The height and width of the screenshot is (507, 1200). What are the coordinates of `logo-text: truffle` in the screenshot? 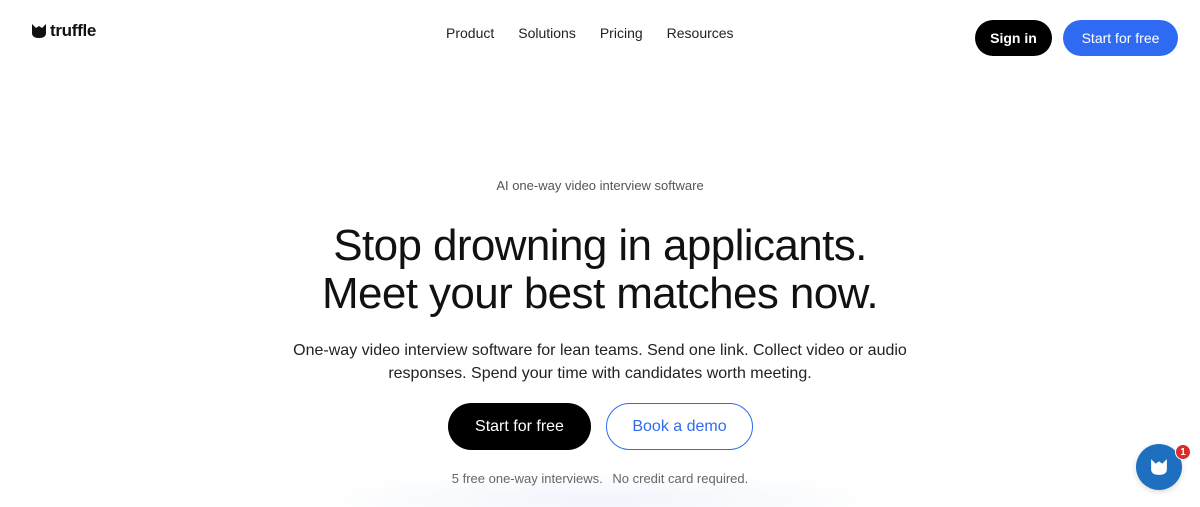 It's located at (73, 30).